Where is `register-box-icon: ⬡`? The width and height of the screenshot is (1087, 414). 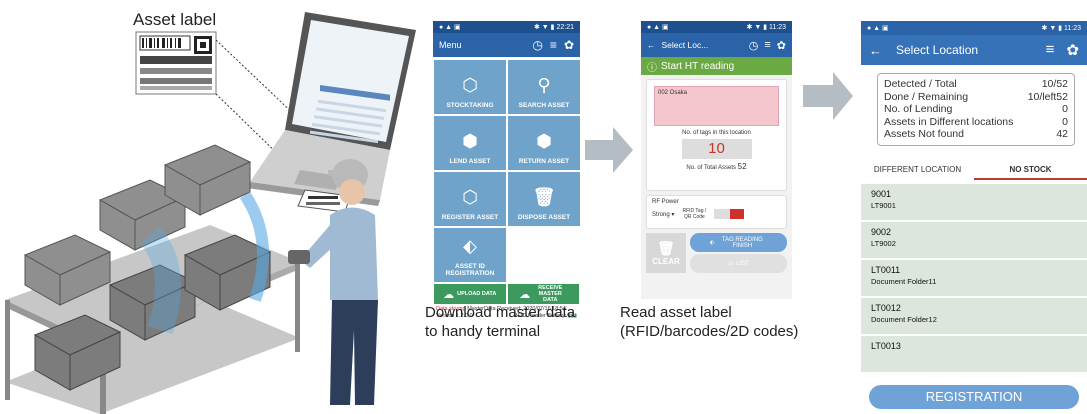
register-box-icon: ⬡ is located at coordinates (470, 197).